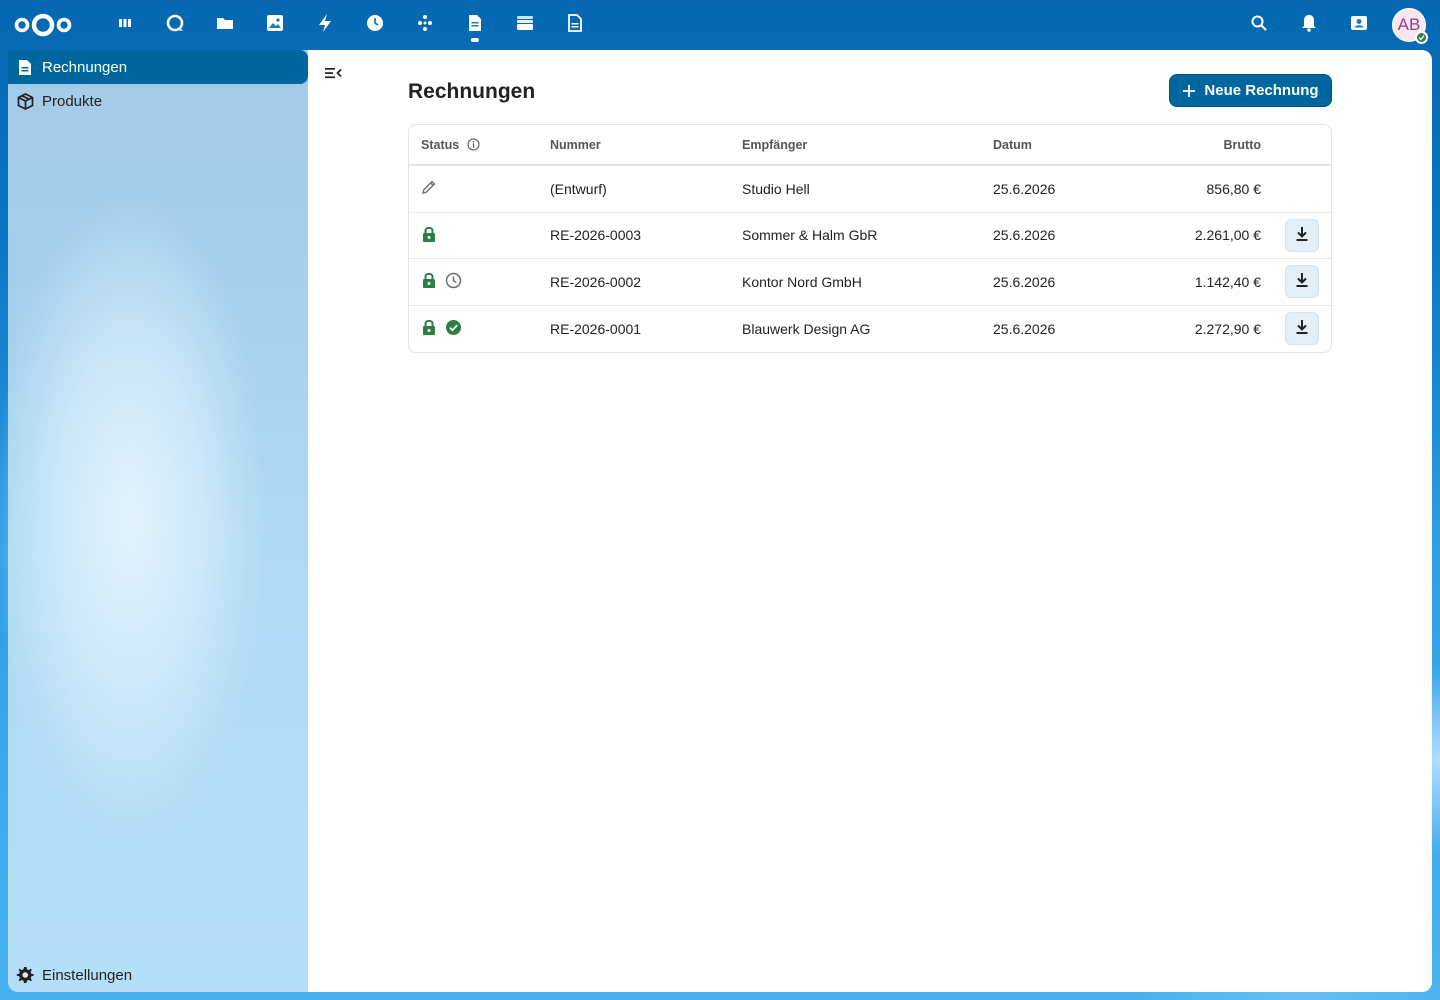 The height and width of the screenshot is (1000, 1440). What do you see at coordinates (1242, 144) in the screenshot?
I see `column-header-gross: Brutto` at bounding box center [1242, 144].